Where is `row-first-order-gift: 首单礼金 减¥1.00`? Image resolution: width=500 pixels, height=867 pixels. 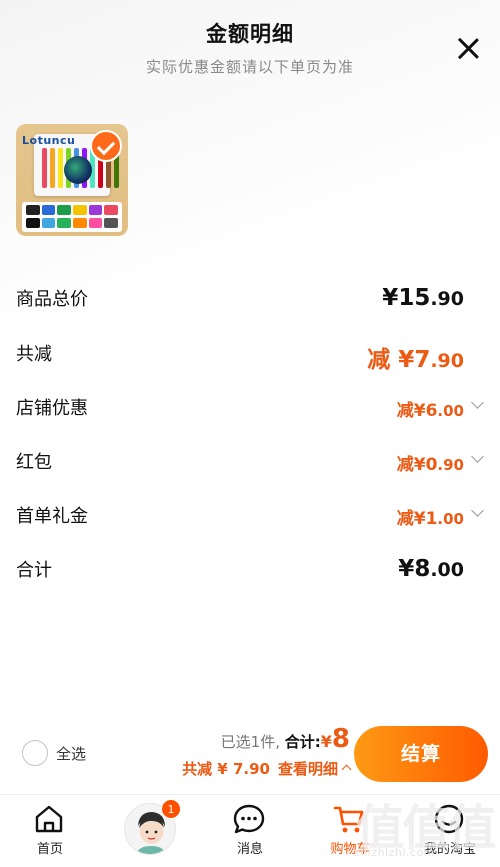 row-first-order-gift: 首单礼金 减¥1.00 is located at coordinates (250, 517).